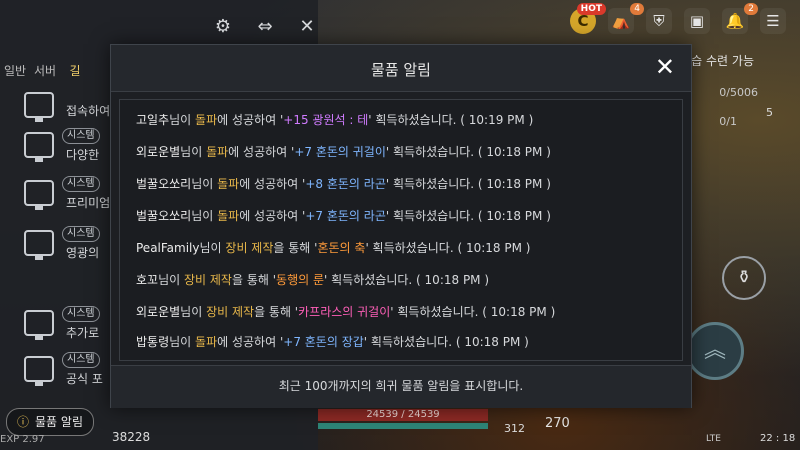  Describe the element at coordinates (403, 415) in the screenshot. I see `hp-bar: 24539 / 24539` at that location.